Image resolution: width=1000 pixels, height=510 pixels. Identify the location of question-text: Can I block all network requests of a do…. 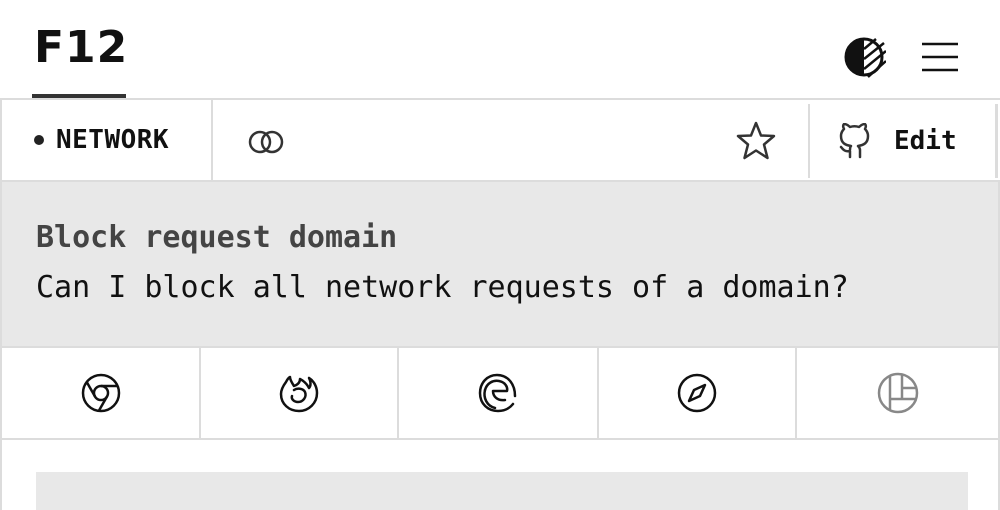
(442, 287).